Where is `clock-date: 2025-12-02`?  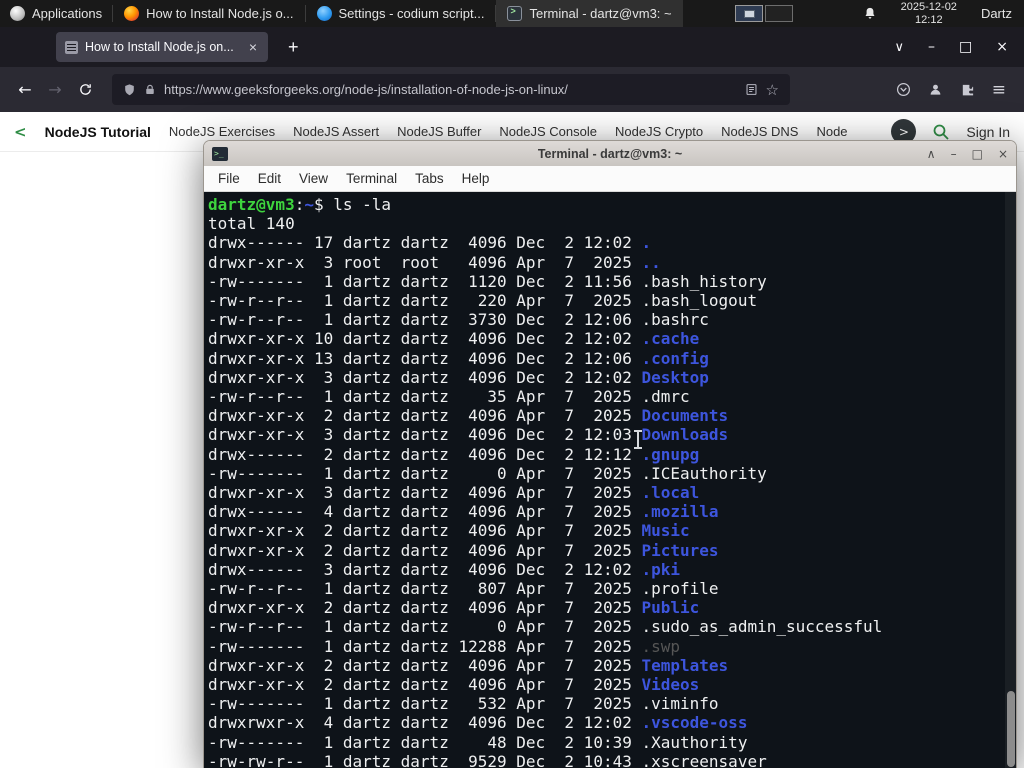 clock-date: 2025-12-02 is located at coordinates (928, 7).